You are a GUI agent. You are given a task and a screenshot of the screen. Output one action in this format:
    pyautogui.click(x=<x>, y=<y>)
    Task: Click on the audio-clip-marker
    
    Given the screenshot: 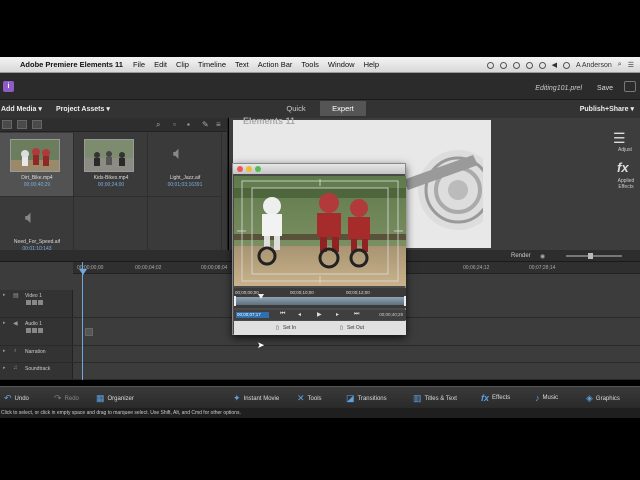 What is the action you would take?
    pyautogui.click(x=89, y=332)
    